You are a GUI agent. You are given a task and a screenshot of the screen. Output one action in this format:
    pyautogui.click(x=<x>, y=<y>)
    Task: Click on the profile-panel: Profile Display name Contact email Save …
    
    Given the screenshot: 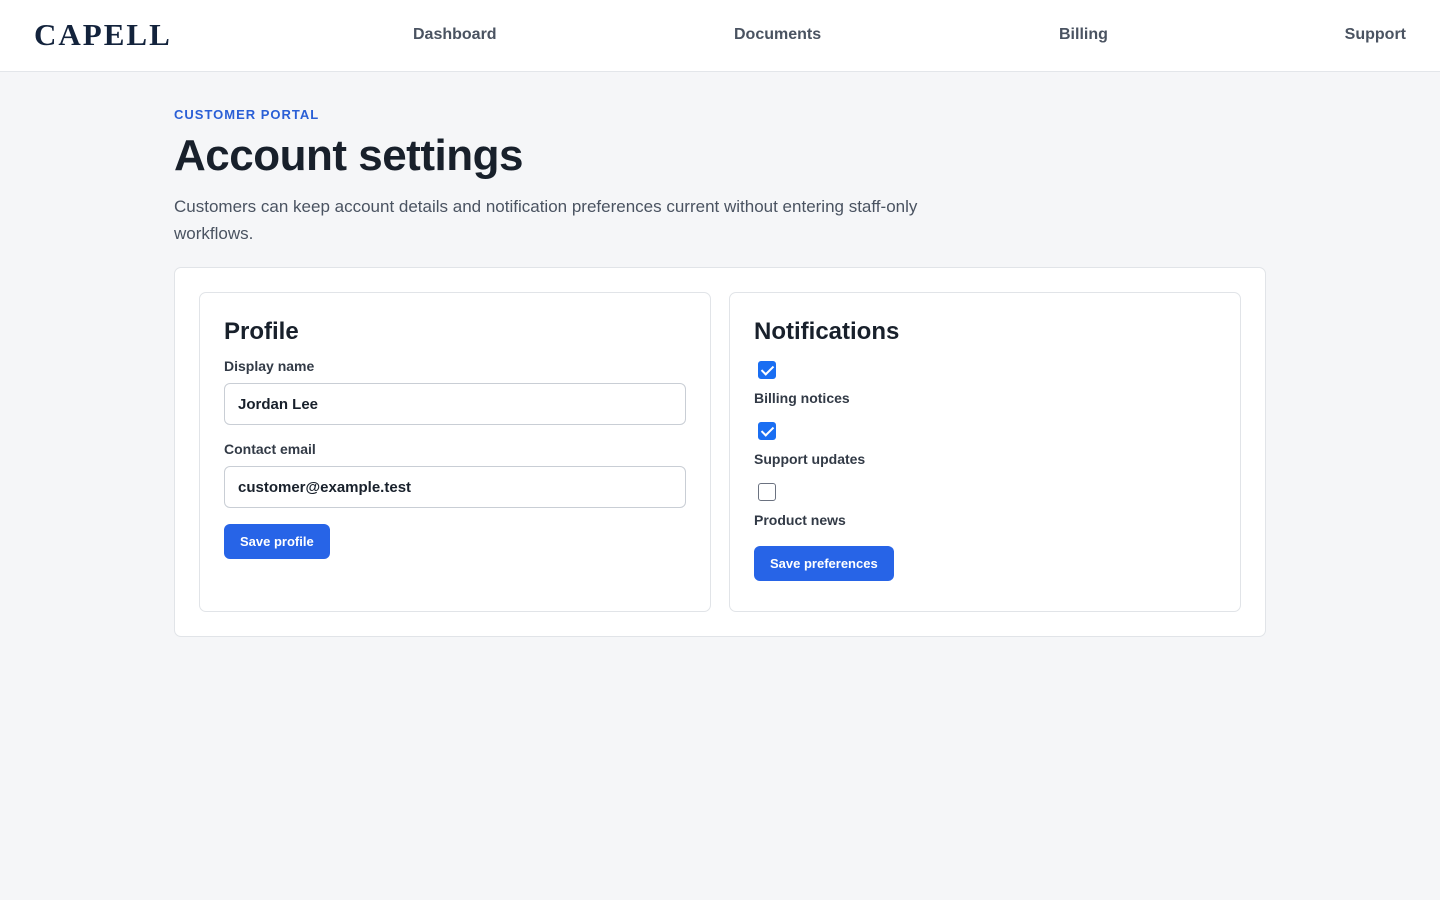 What is the action you would take?
    pyautogui.click(x=455, y=452)
    